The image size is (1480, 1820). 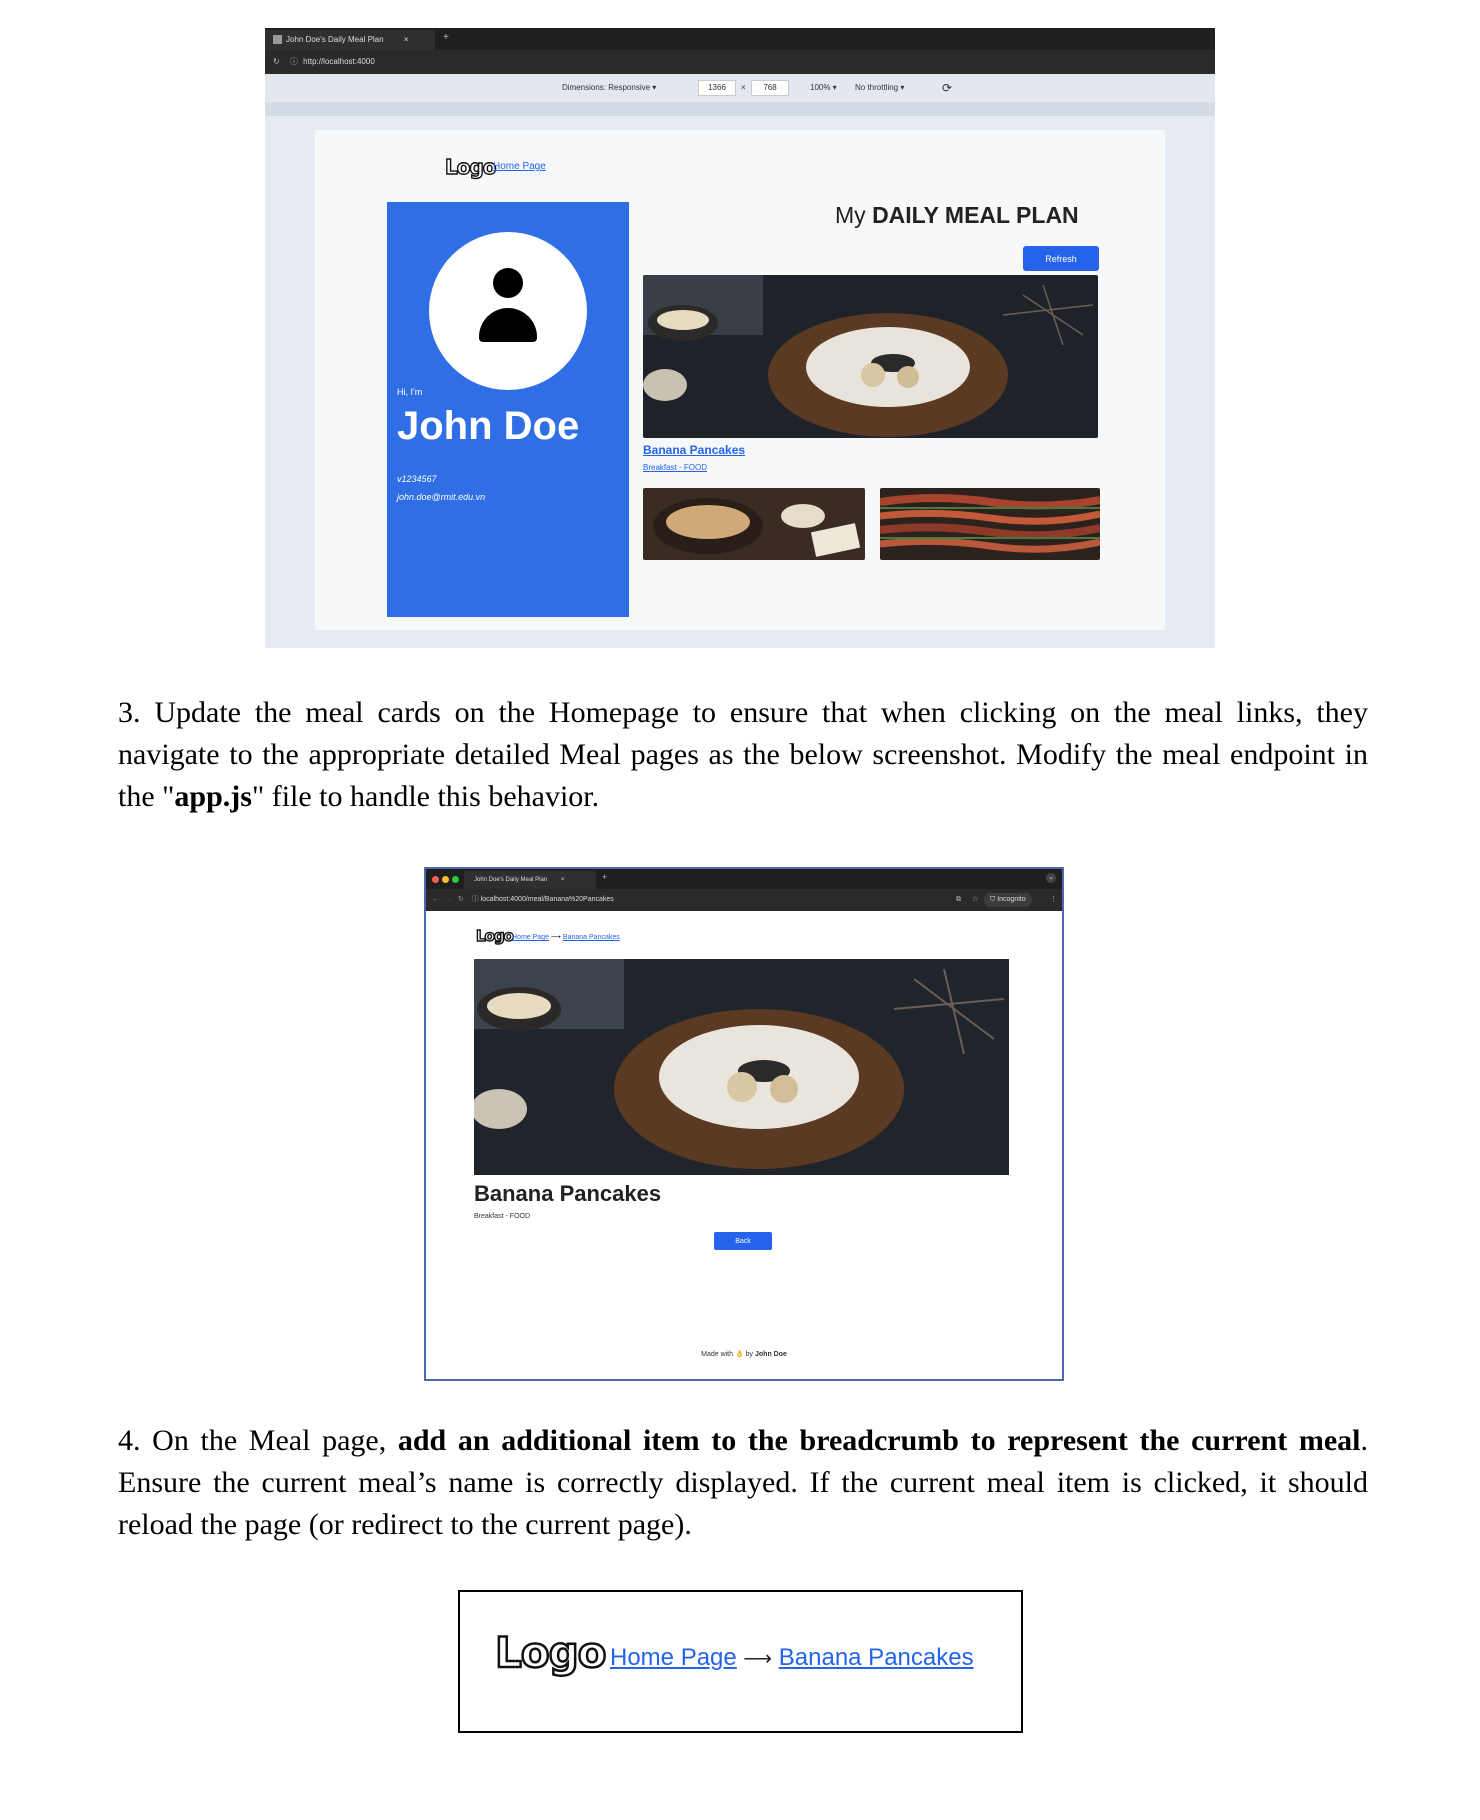 What do you see at coordinates (739, 1354) in the screenshot?
I see `hand-icon: 👌` at bounding box center [739, 1354].